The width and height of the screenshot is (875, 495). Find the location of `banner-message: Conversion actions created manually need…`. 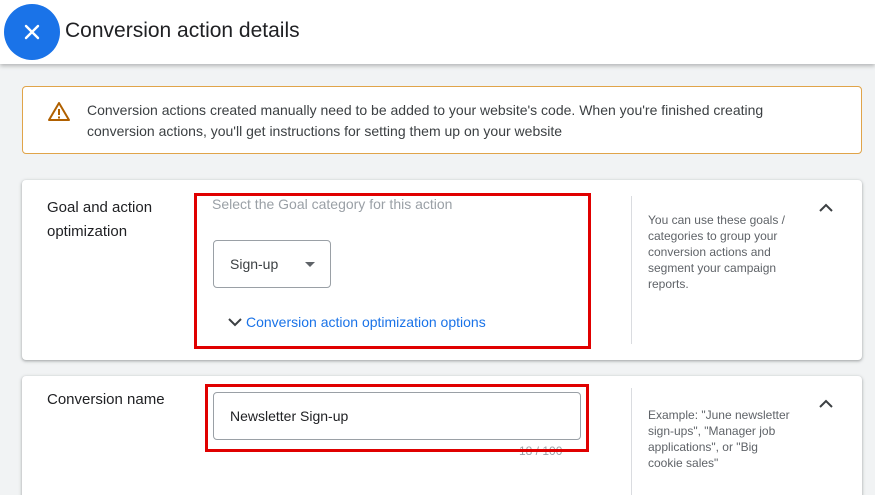

banner-message: Conversion actions created manually need… is located at coordinates (425, 120).